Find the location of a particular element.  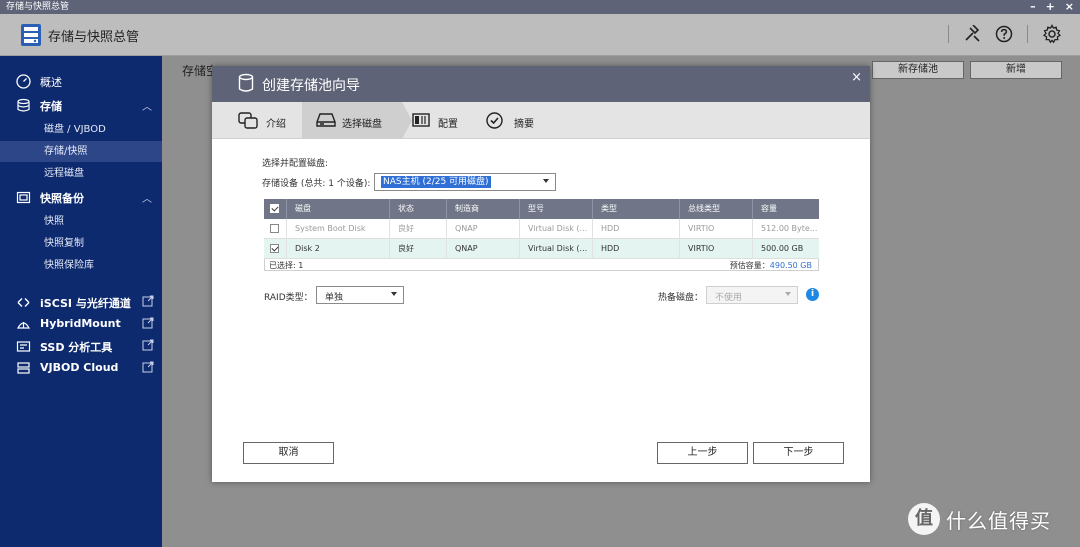

tools-icon is located at coordinates (972, 34).